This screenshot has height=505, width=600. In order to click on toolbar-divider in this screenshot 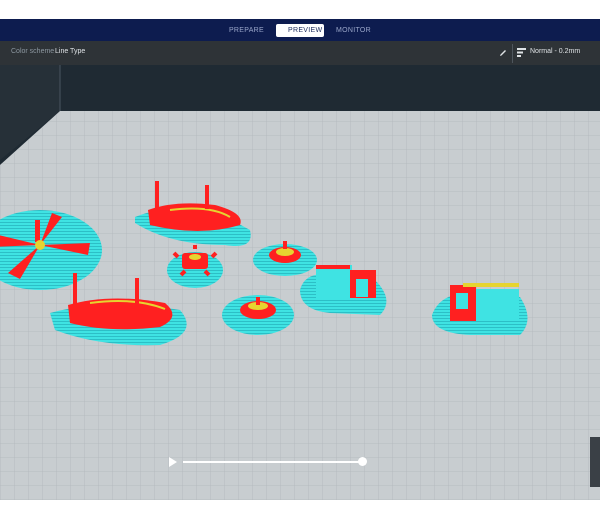, I will do `click(512, 53)`.